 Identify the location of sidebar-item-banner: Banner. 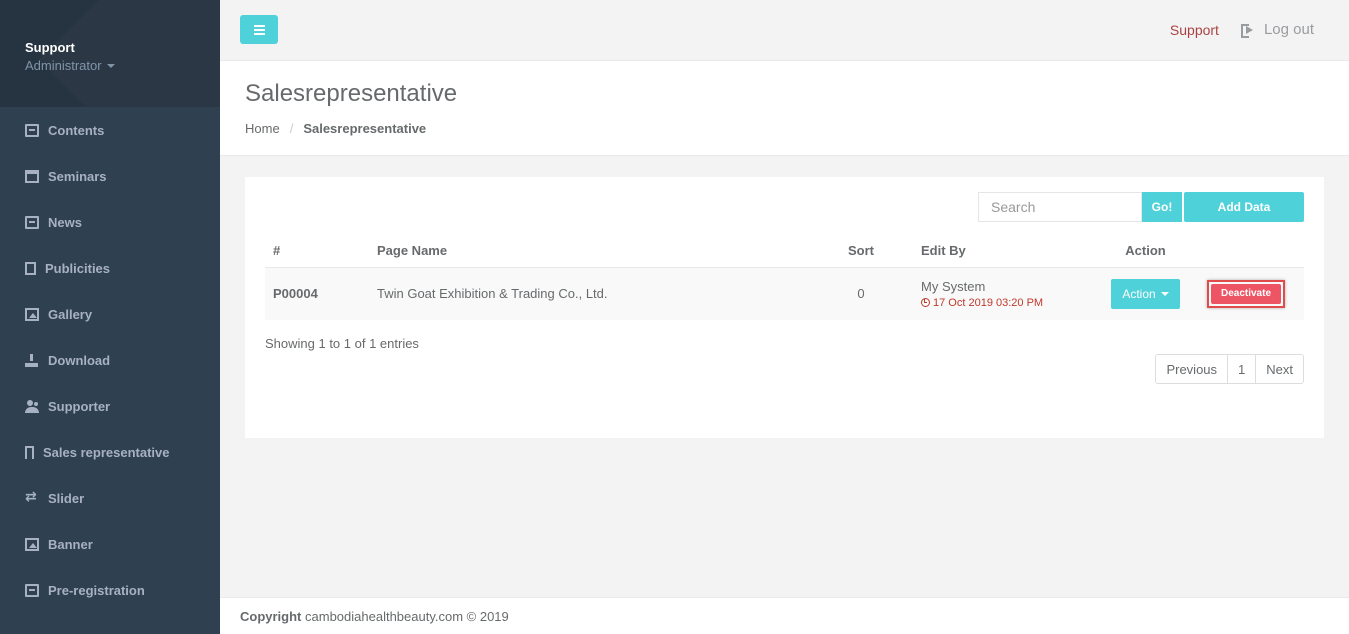
(110, 544).